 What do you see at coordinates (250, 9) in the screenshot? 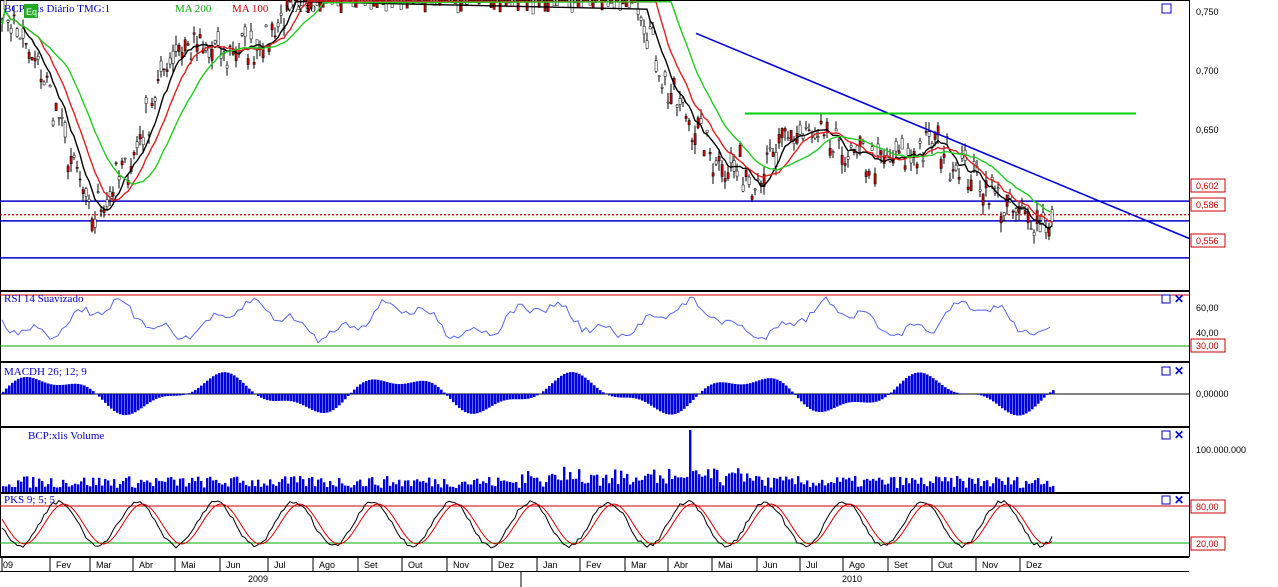
I see `ma100-label: MA 100` at bounding box center [250, 9].